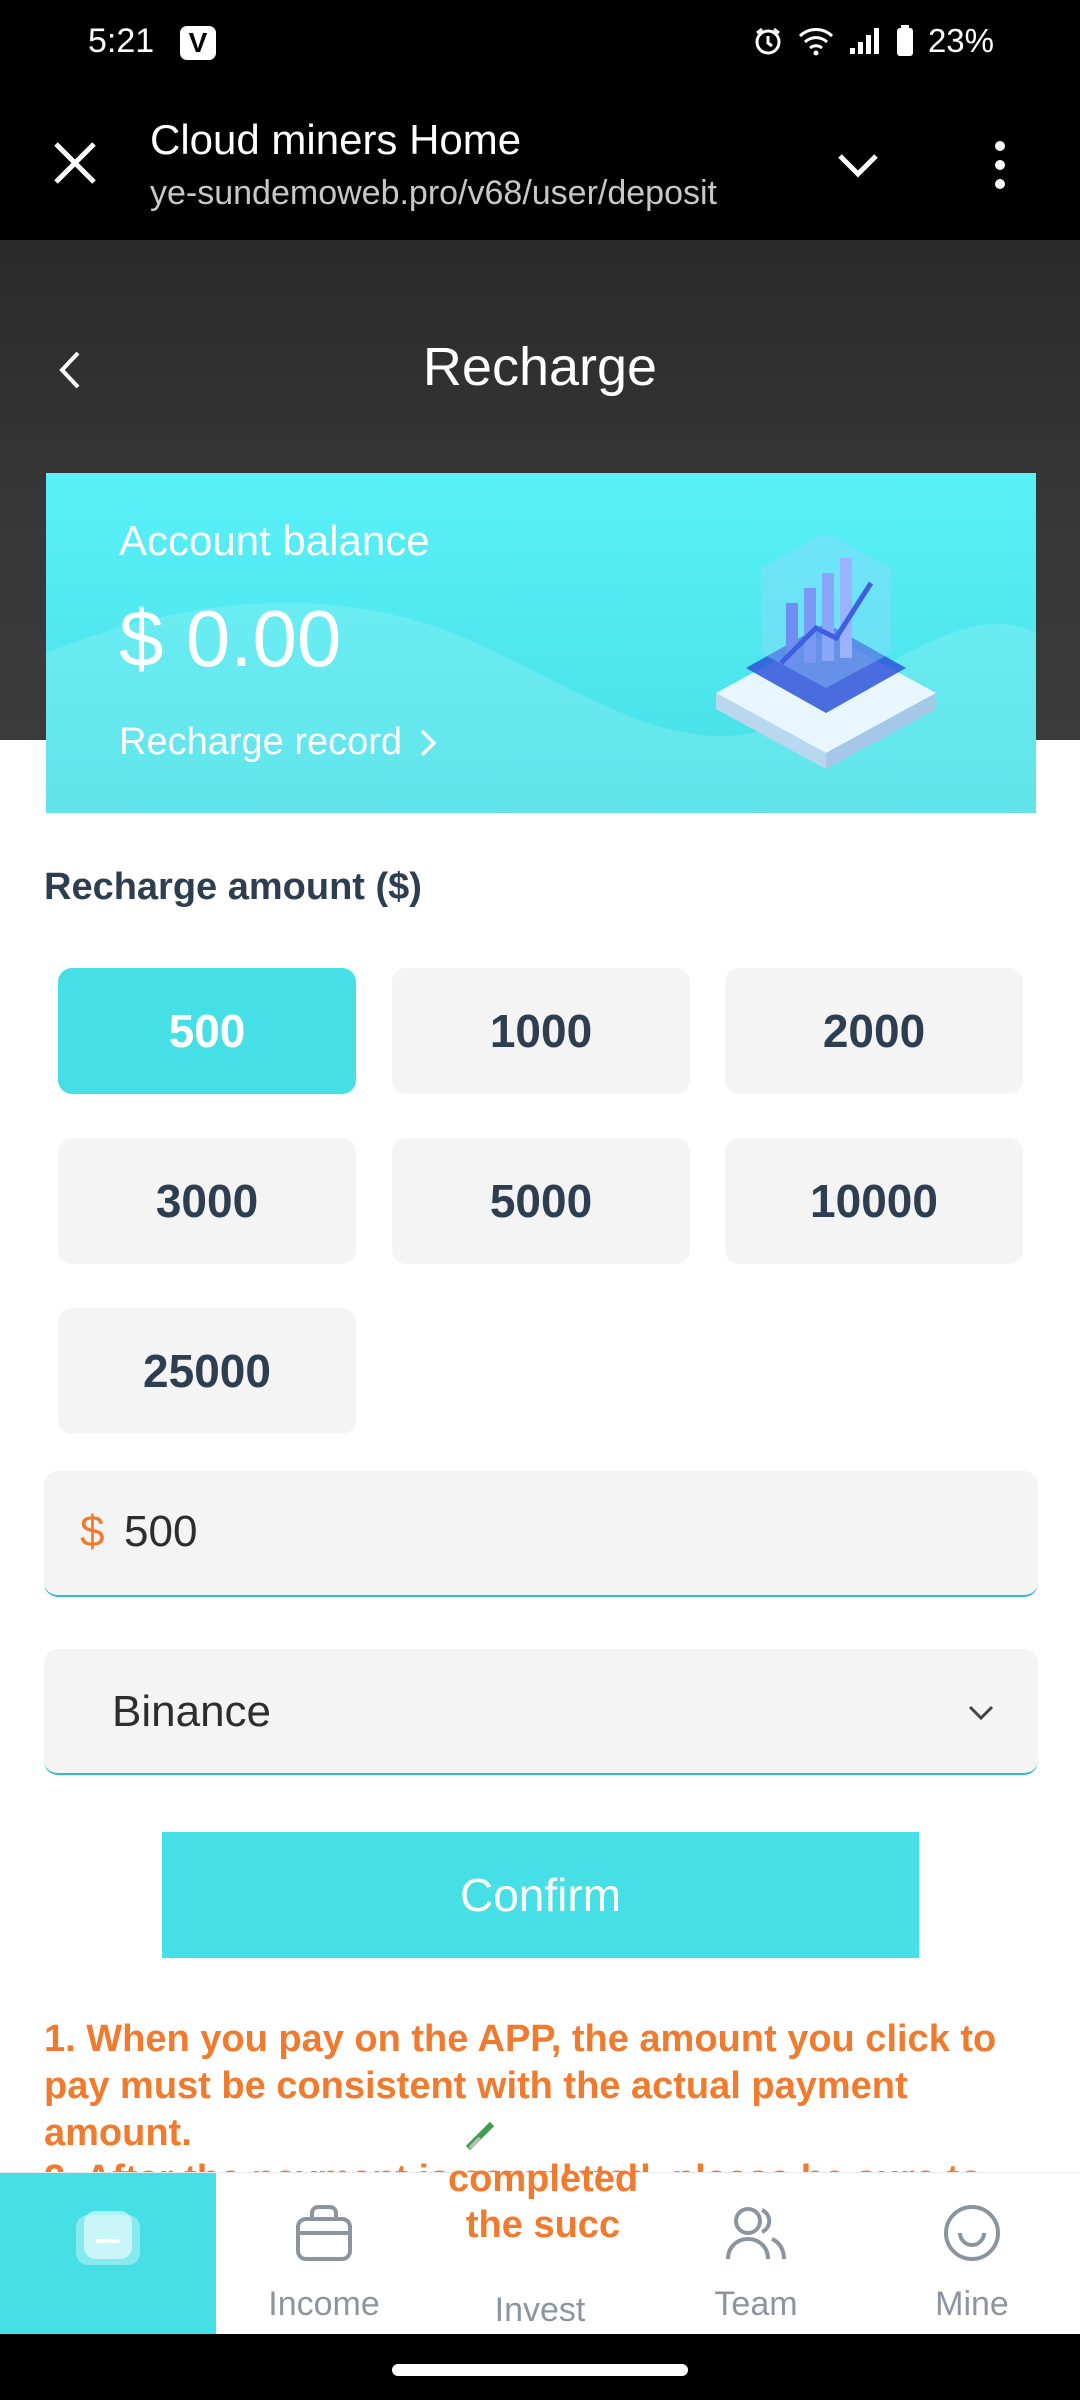 Image resolution: width=1080 pixels, height=2400 pixels. I want to click on smile-icon, so click(972, 2233).